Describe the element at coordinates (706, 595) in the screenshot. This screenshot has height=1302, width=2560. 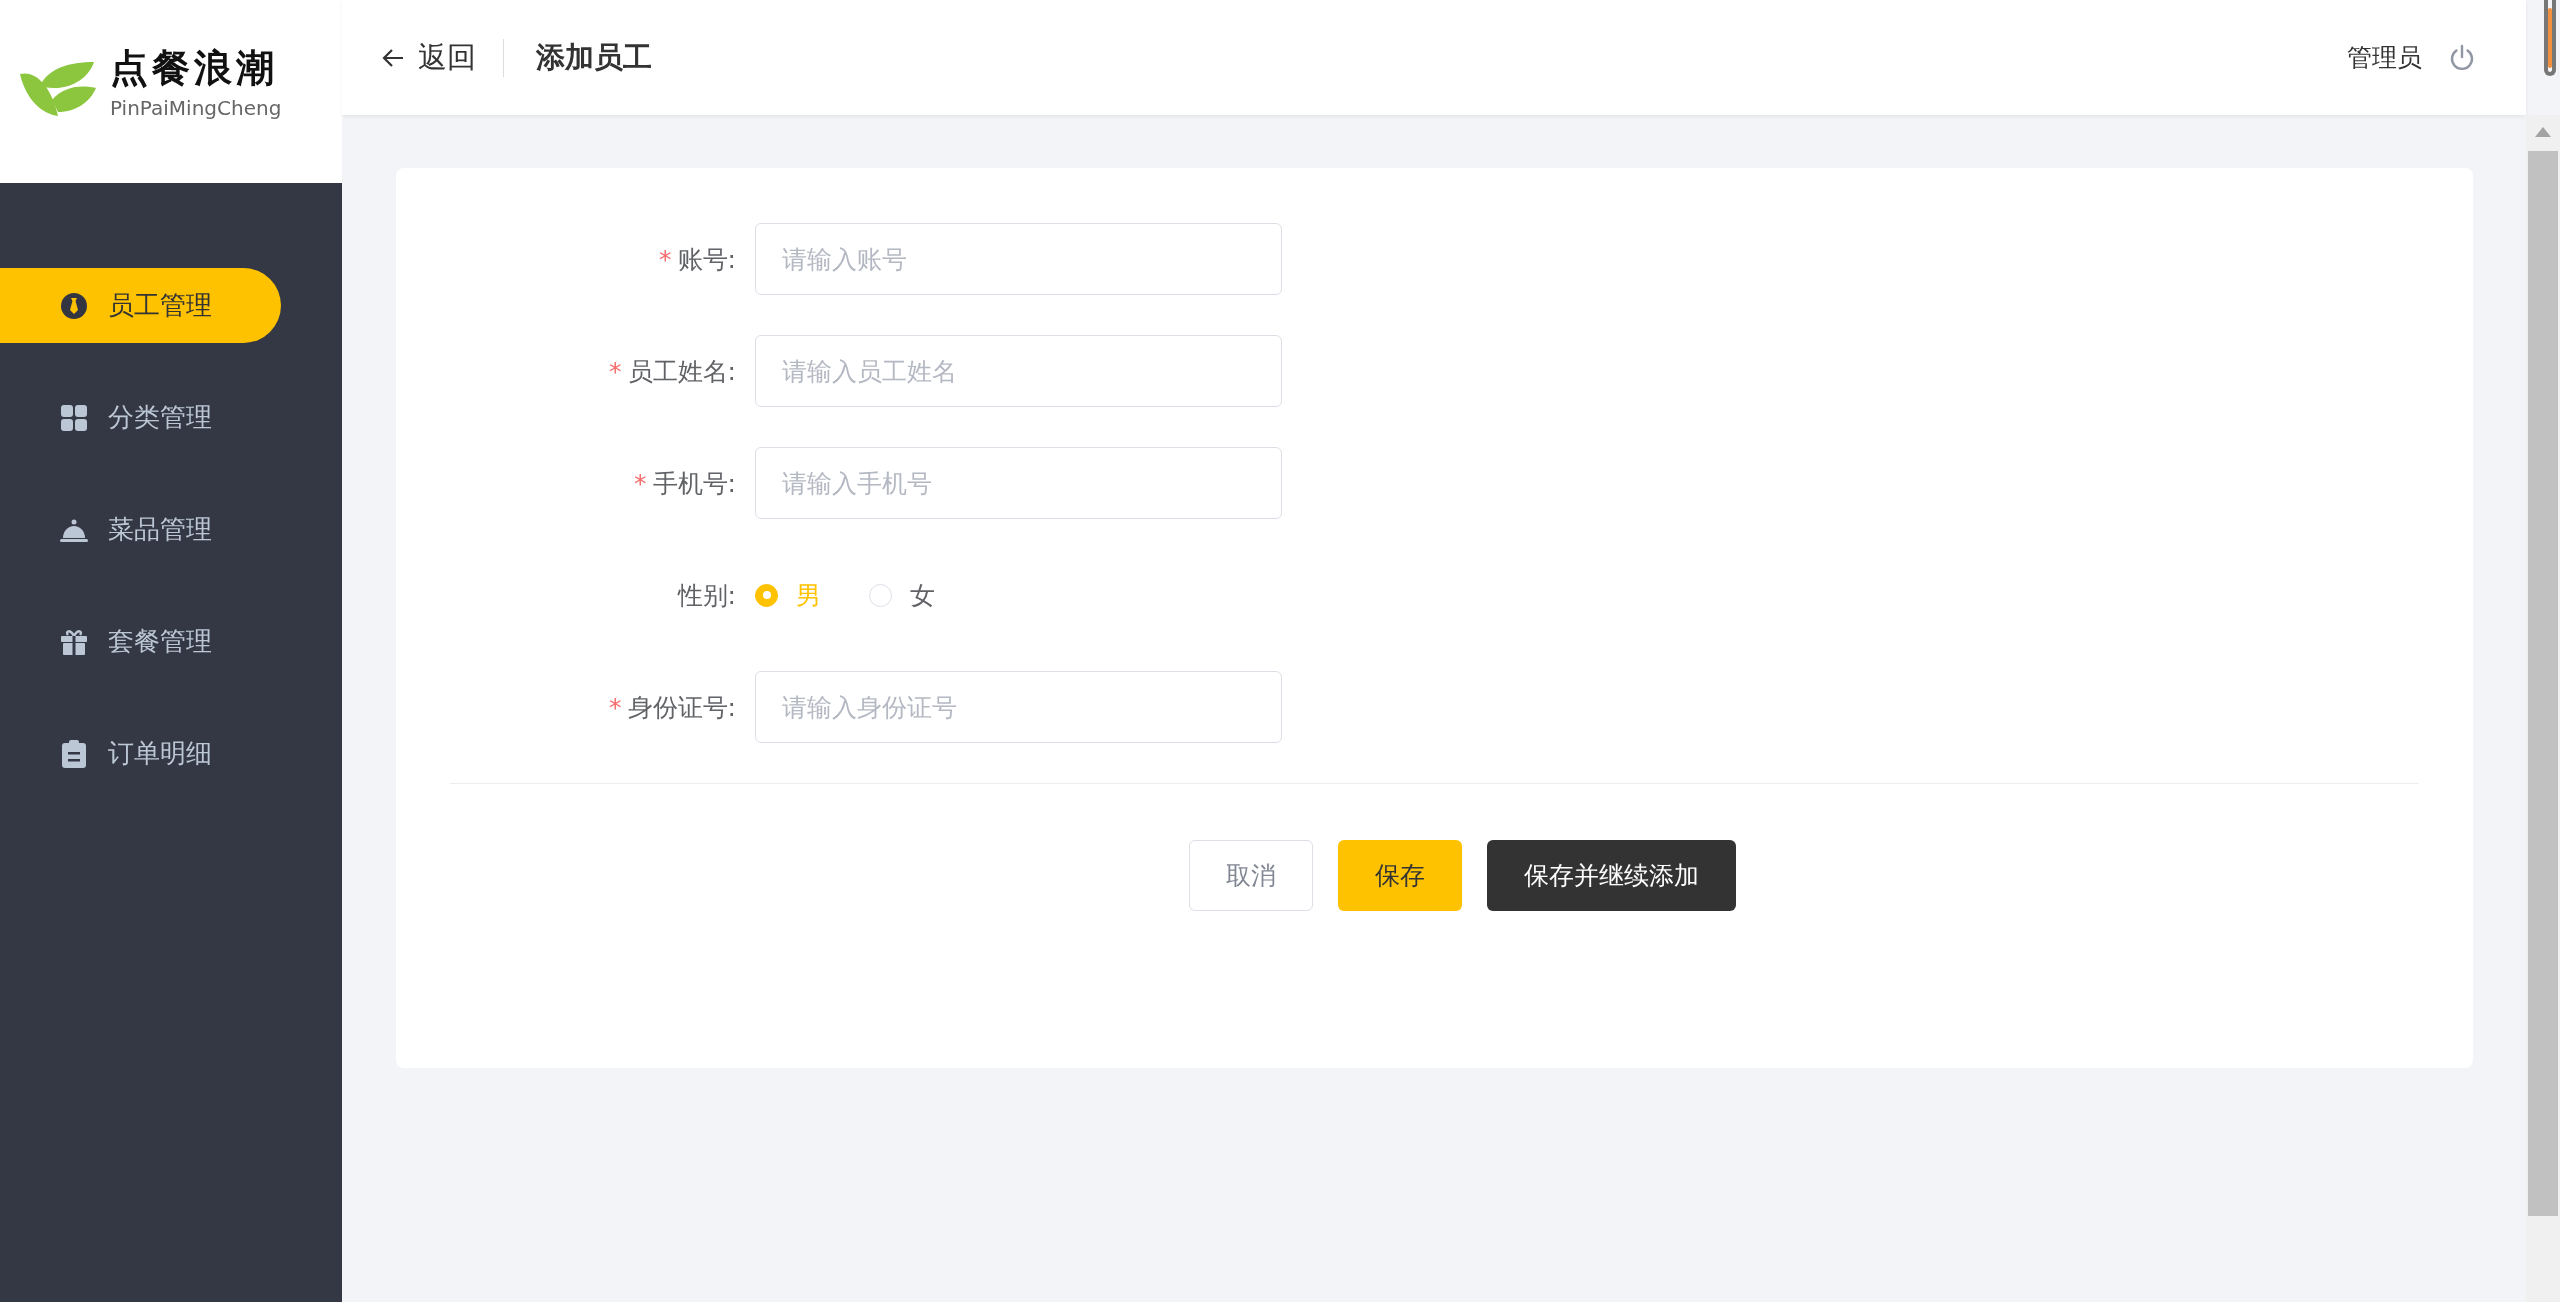
I see `field-label: 性别:` at that location.